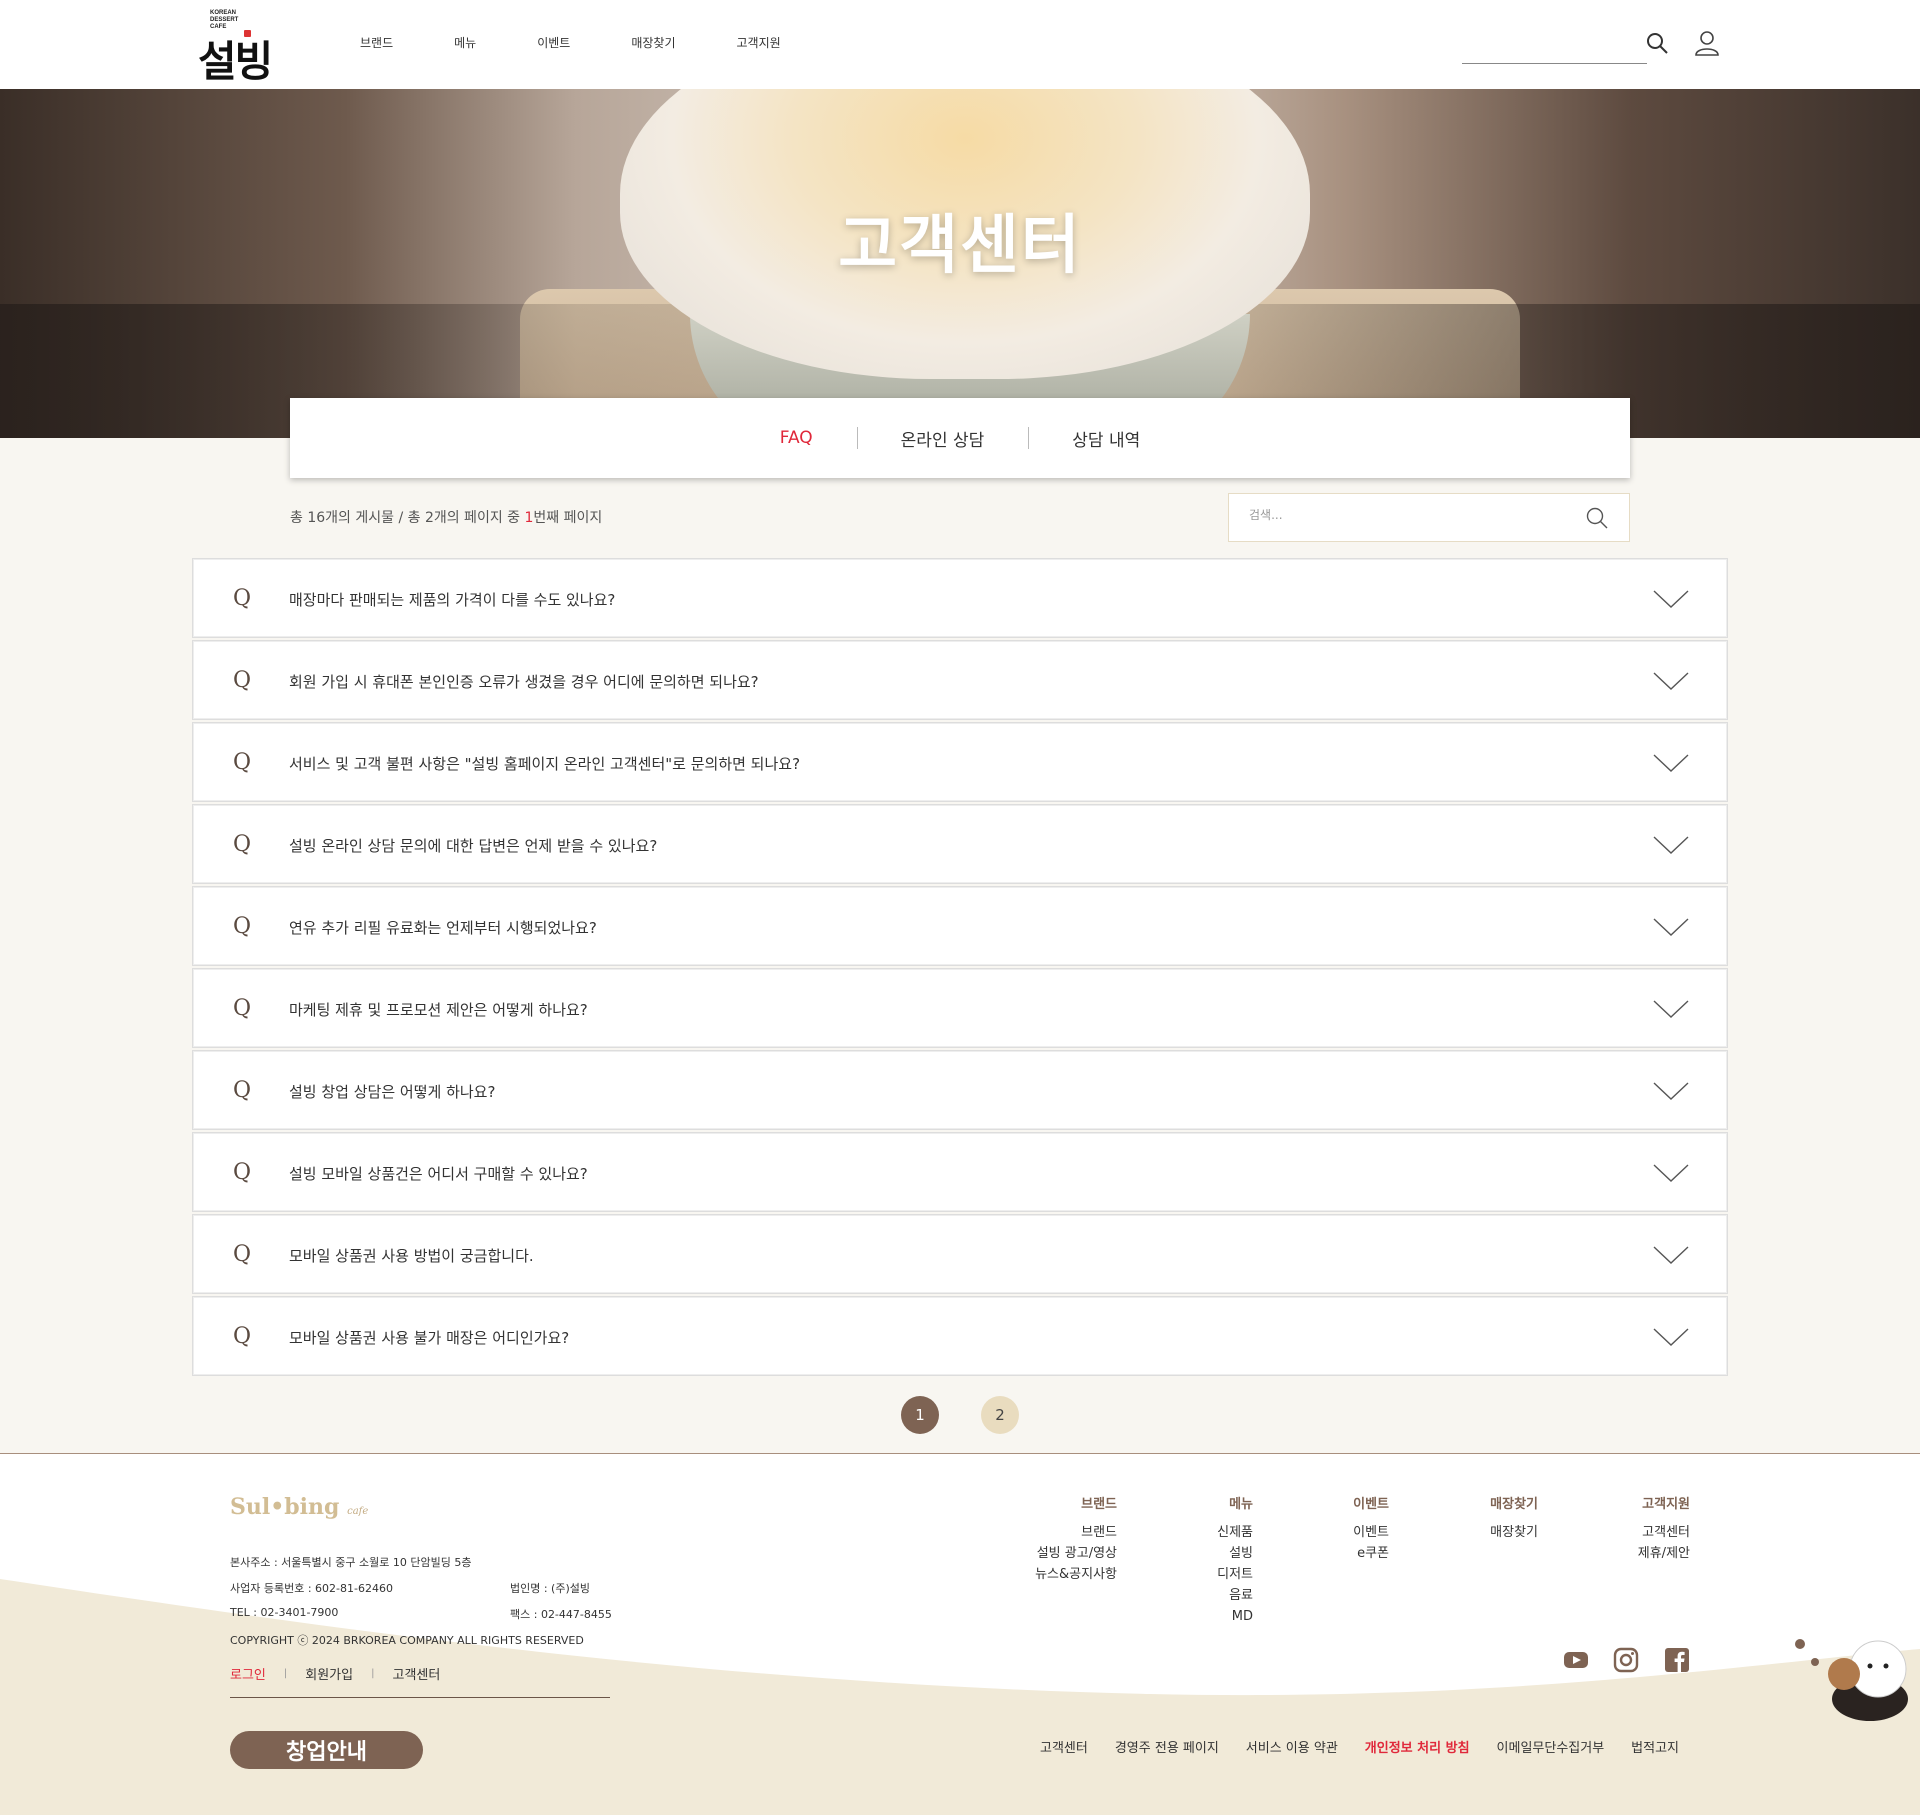  Describe the element at coordinates (1576, 1660) in the screenshot. I see `youtube-icon` at that location.